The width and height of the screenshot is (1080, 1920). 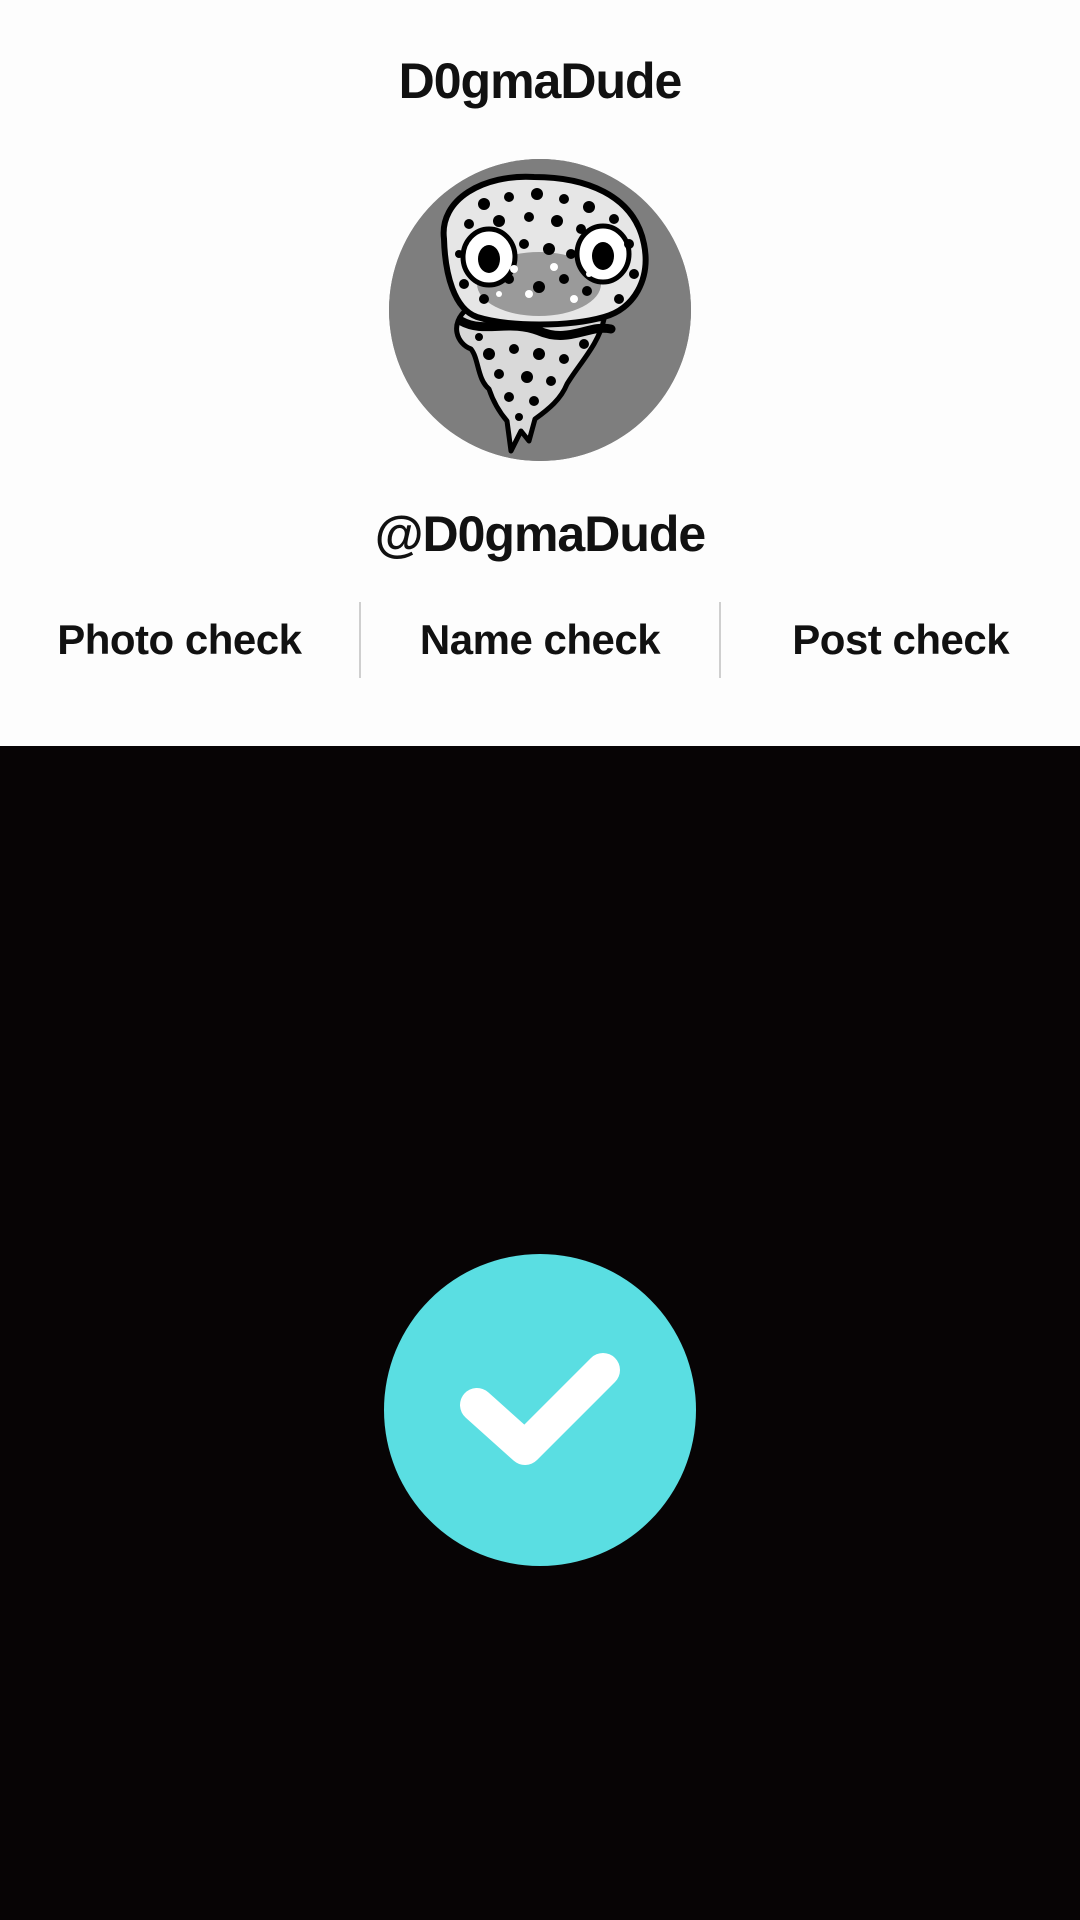 I want to click on post-check-tab: Post check, so click(x=900, y=640).